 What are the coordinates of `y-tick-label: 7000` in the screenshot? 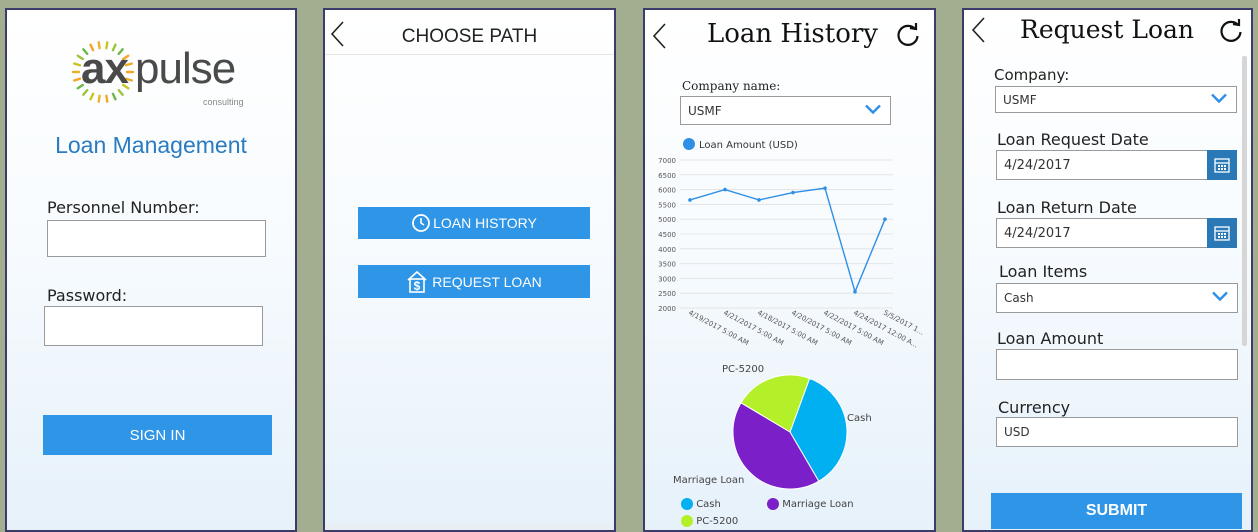 It's located at (667, 161).